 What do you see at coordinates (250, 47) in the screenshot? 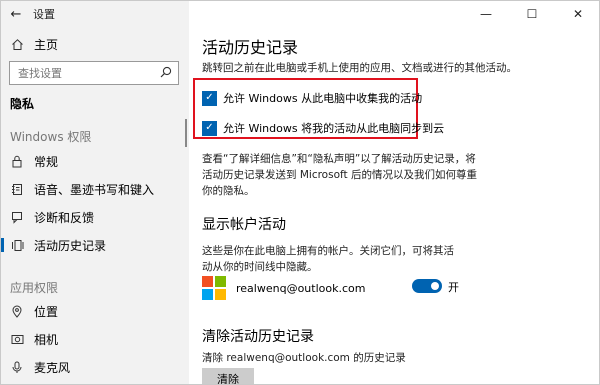
I see `page-title: 活动历史记录` at bounding box center [250, 47].